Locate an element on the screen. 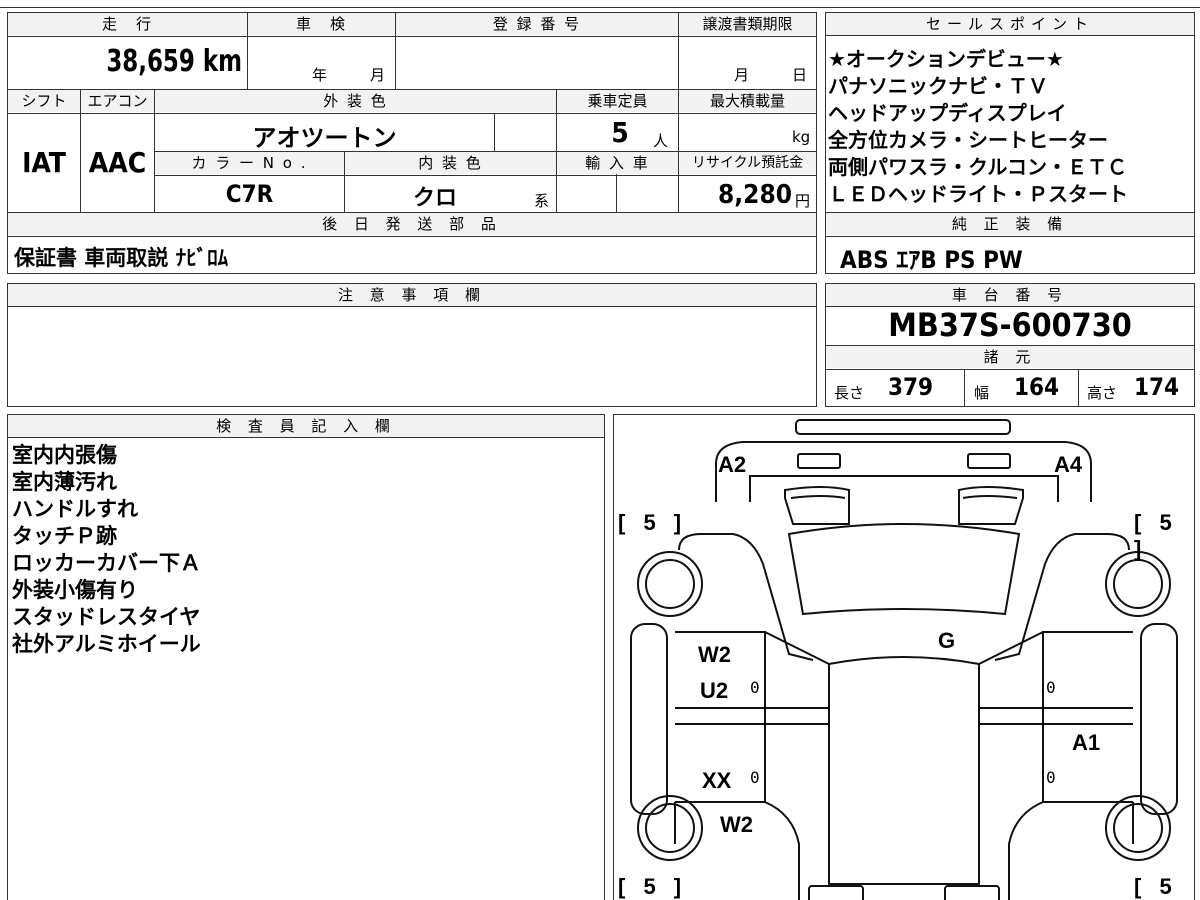  spec-height-label: 高さ is located at coordinates (1102, 393).